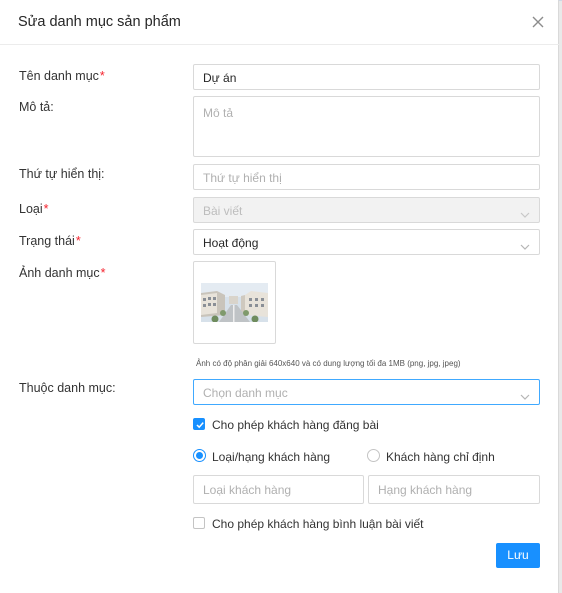  What do you see at coordinates (366, 126) in the screenshot?
I see `description-textarea: Mô tả` at bounding box center [366, 126].